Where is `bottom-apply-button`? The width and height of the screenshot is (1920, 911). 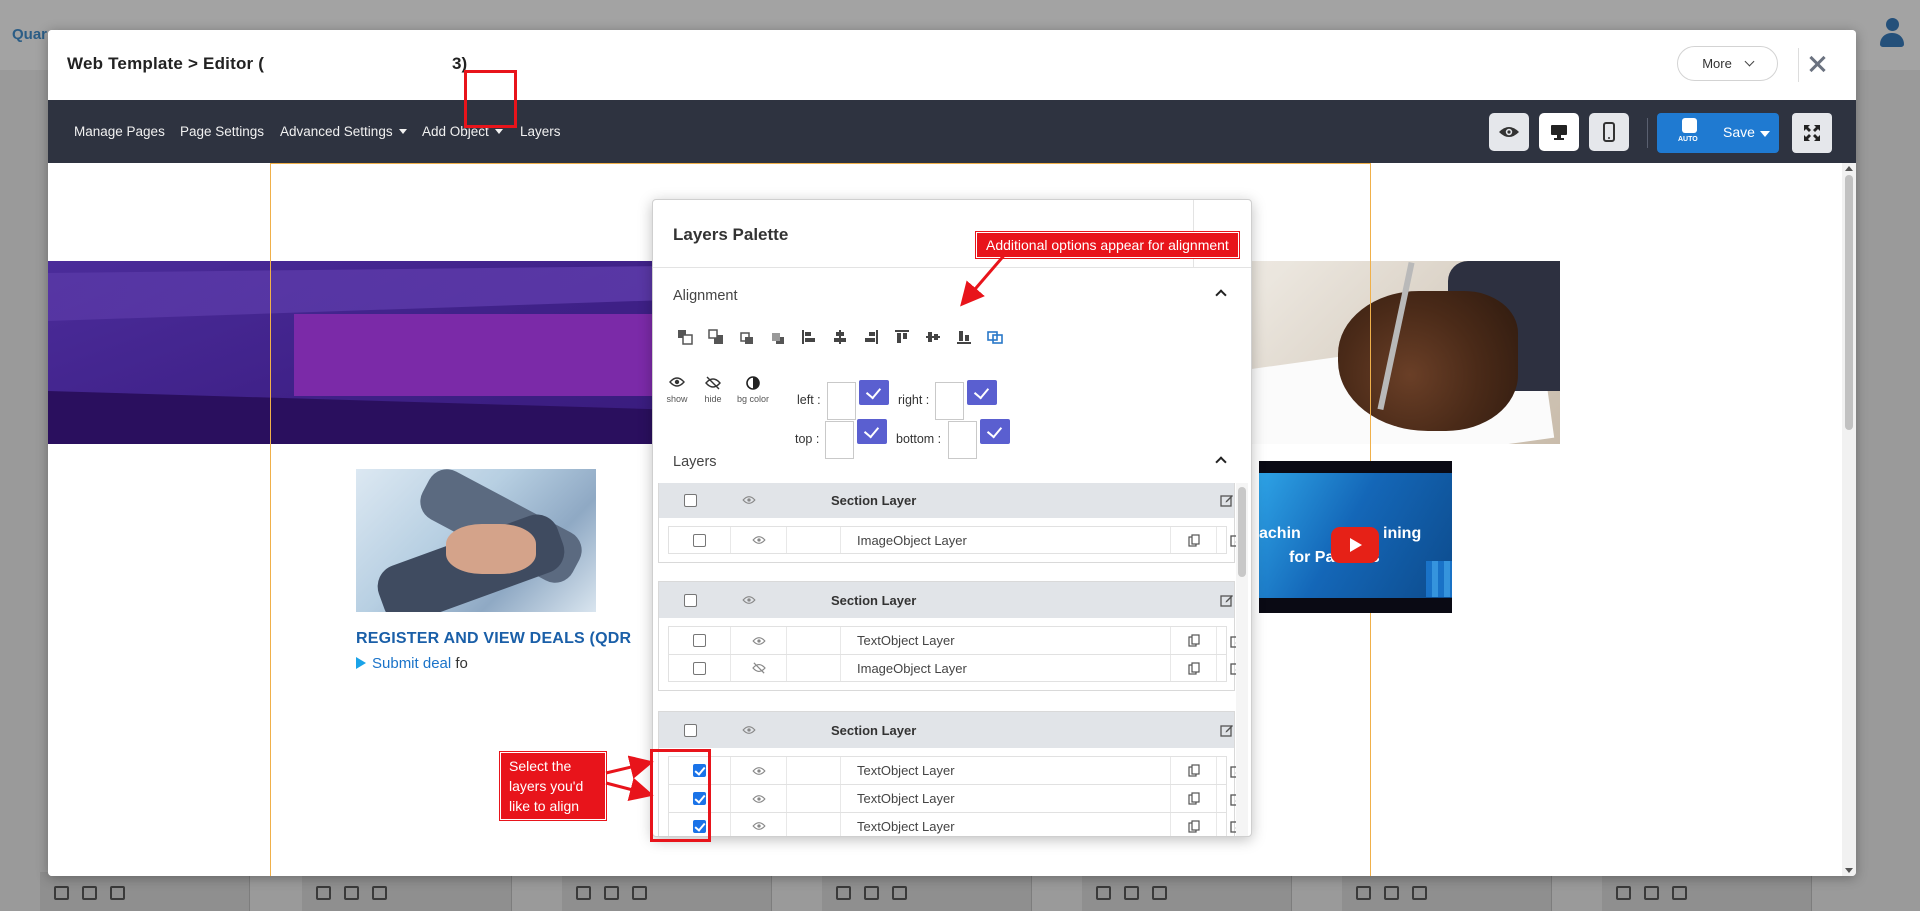
bottom-apply-button is located at coordinates (995, 431).